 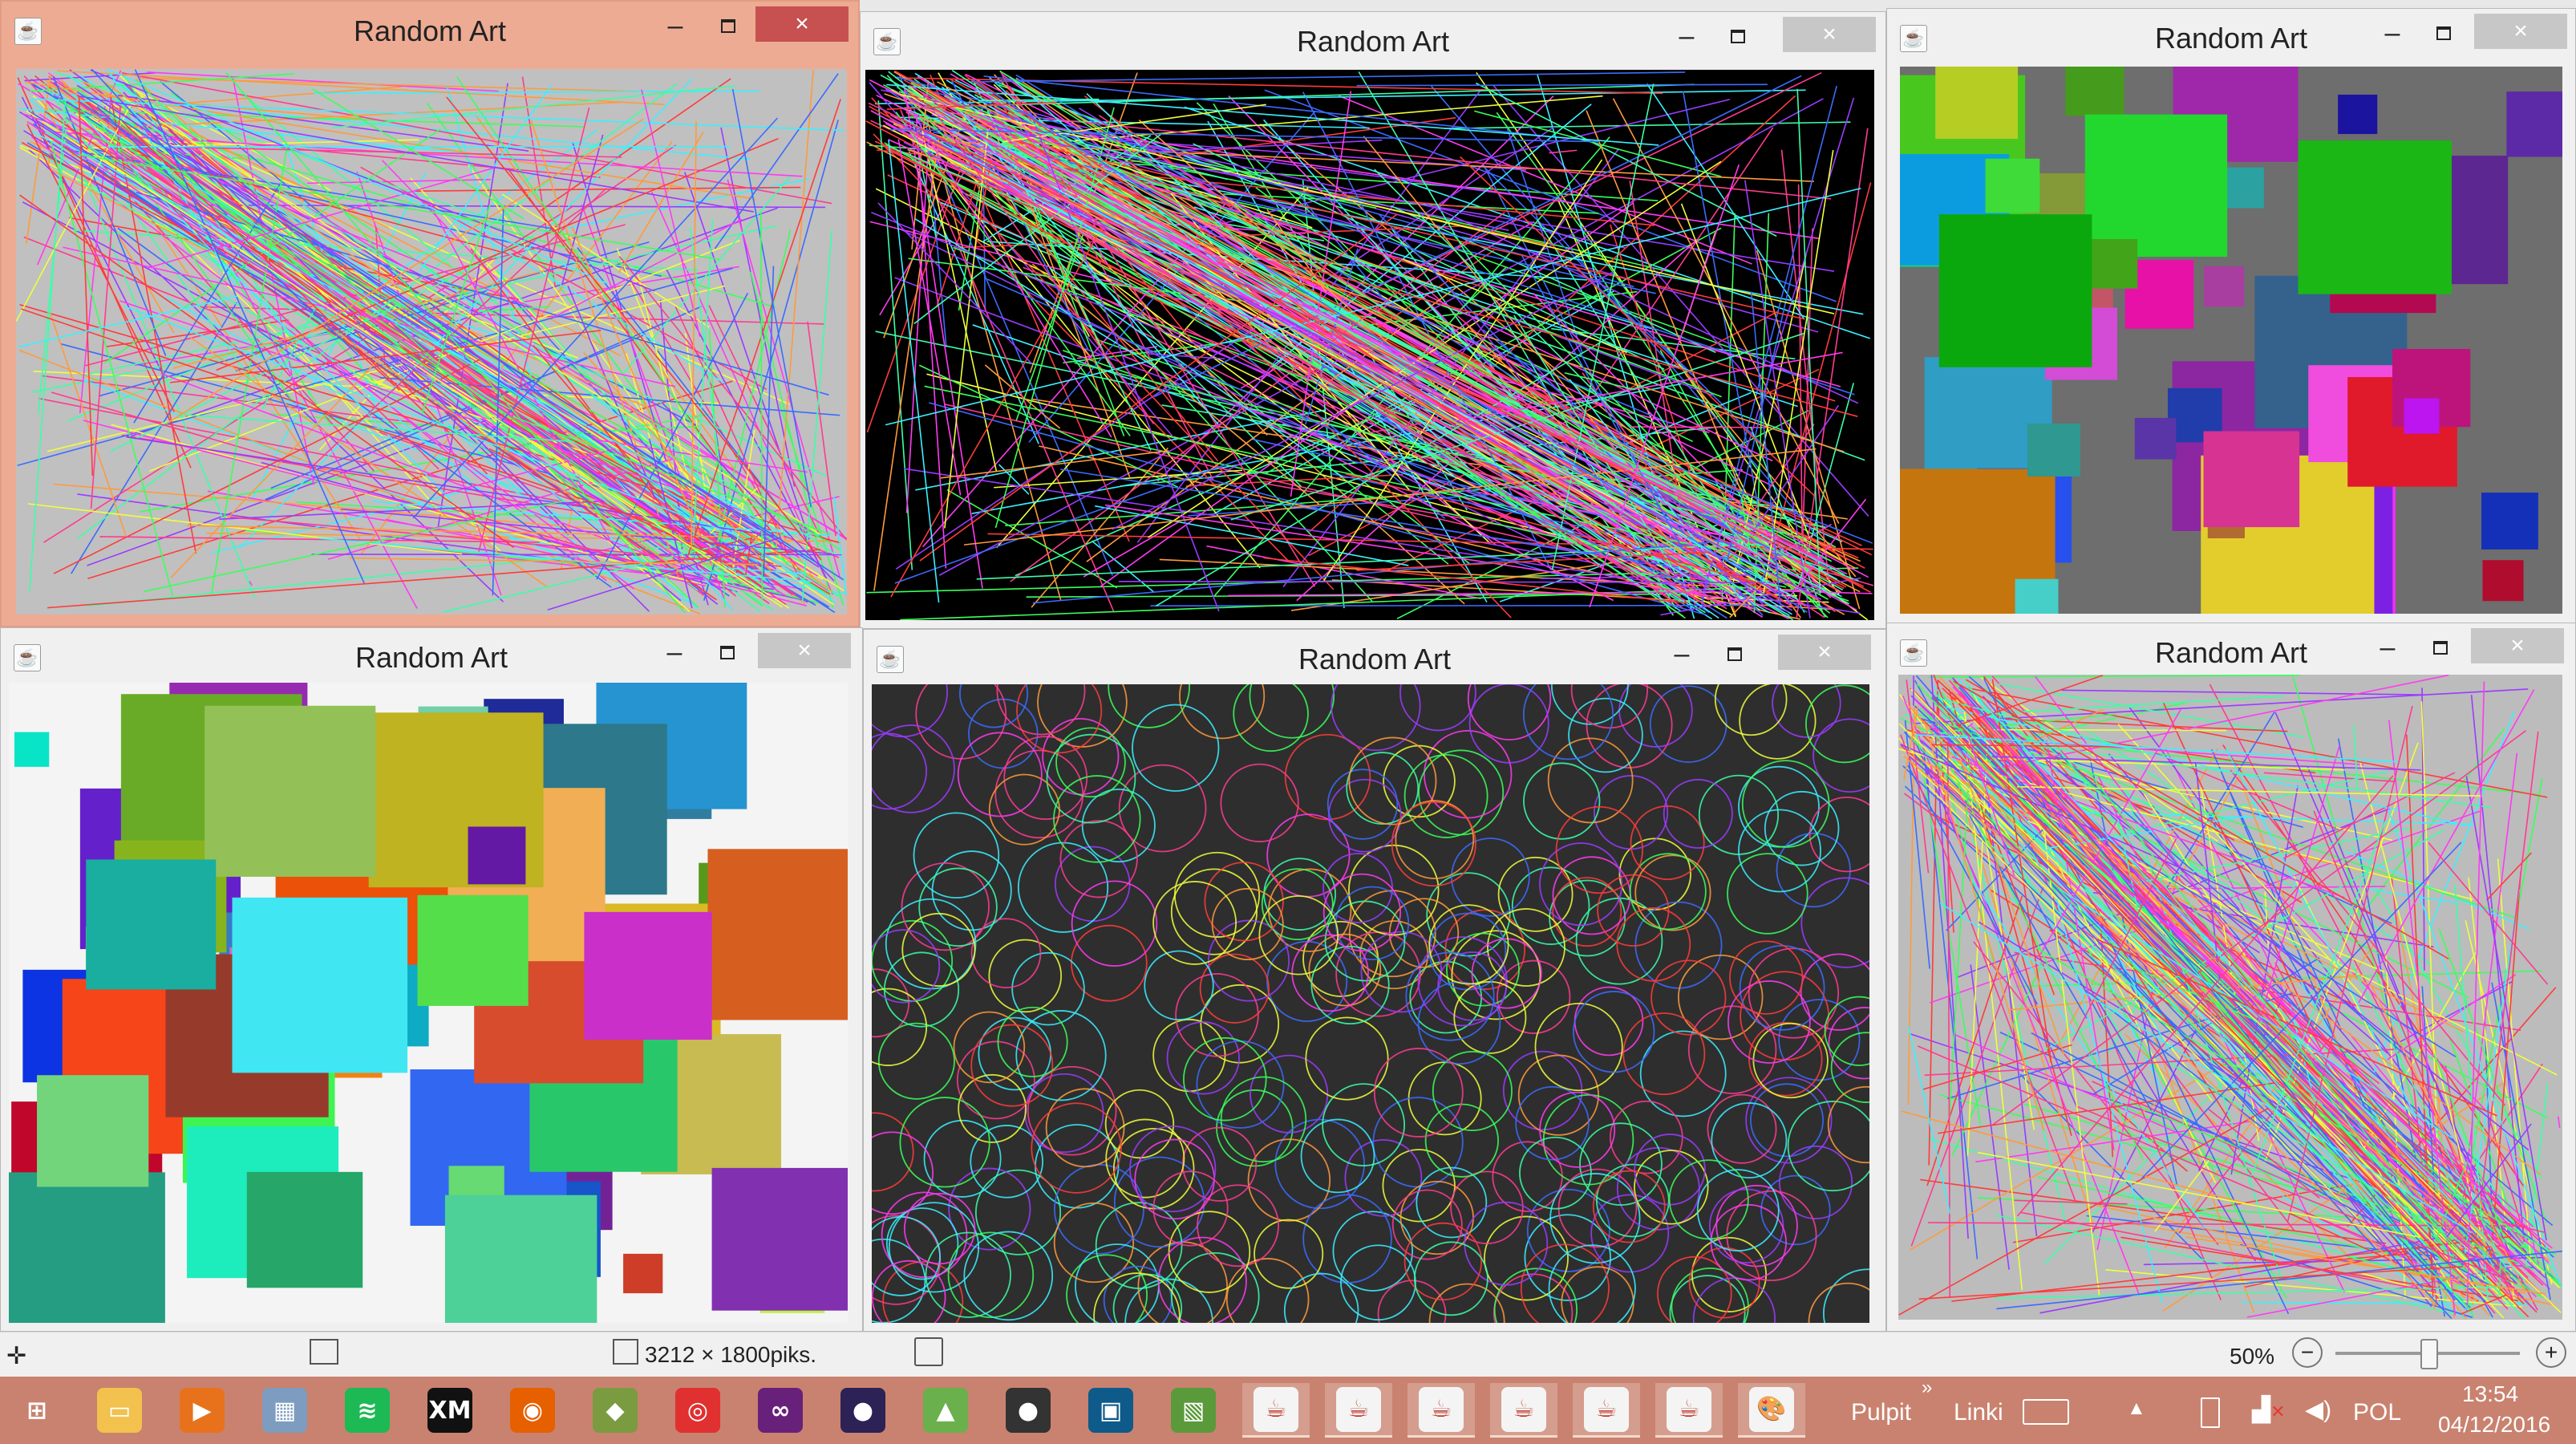 I want to click on zoom-slider-thumb, so click(x=2429, y=1354).